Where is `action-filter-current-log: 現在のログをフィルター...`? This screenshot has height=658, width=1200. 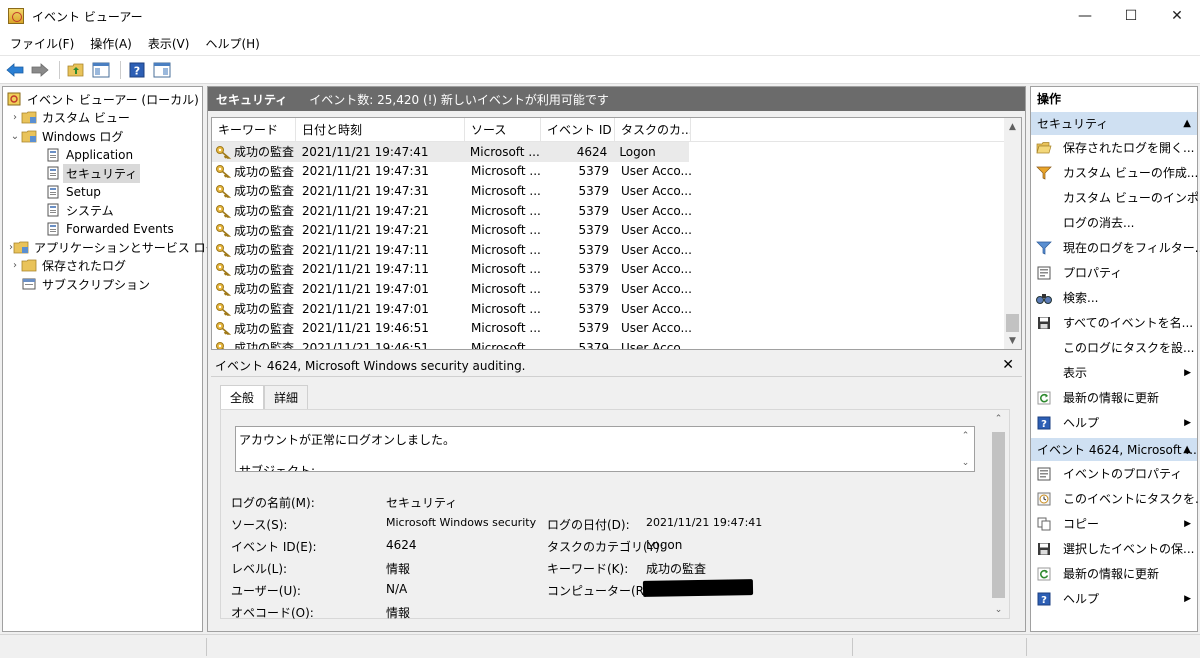 action-filter-current-log: 現在のログをフィルター... is located at coordinates (1115, 247).